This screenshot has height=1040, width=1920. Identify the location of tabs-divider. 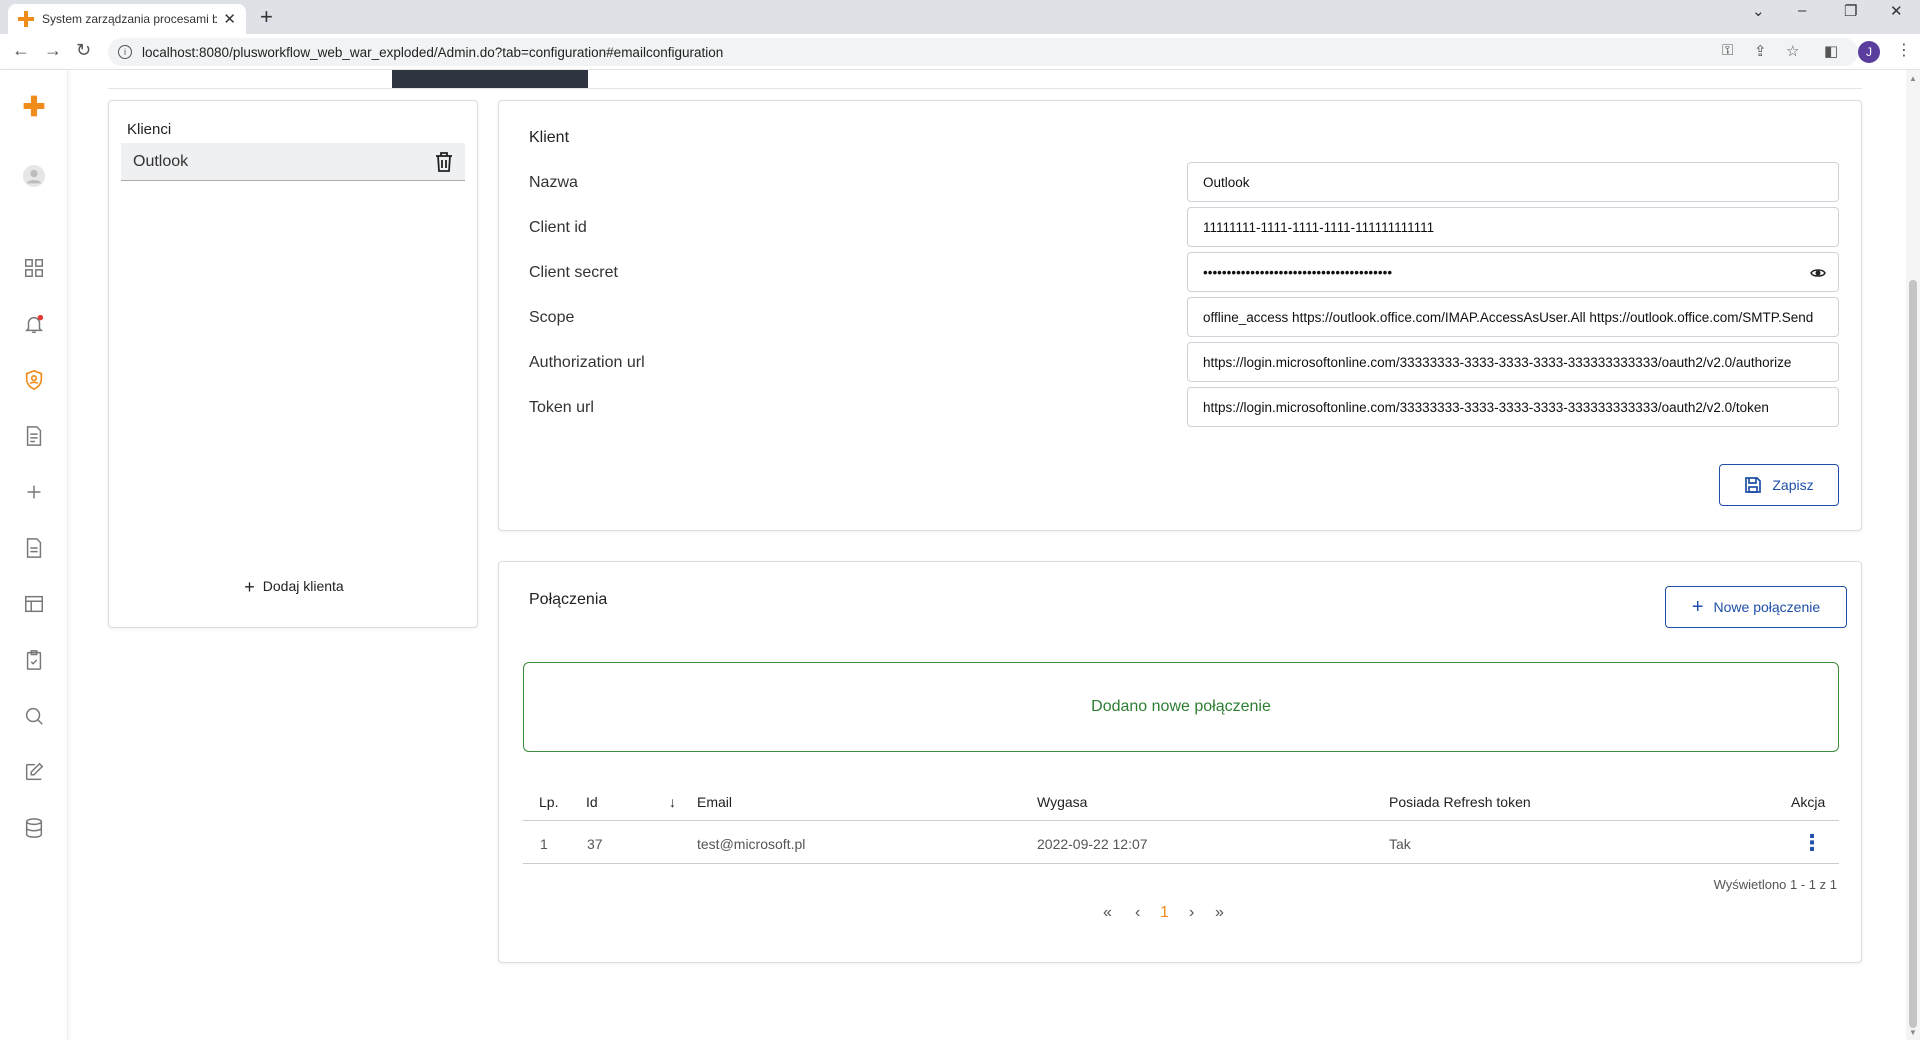
(985, 88).